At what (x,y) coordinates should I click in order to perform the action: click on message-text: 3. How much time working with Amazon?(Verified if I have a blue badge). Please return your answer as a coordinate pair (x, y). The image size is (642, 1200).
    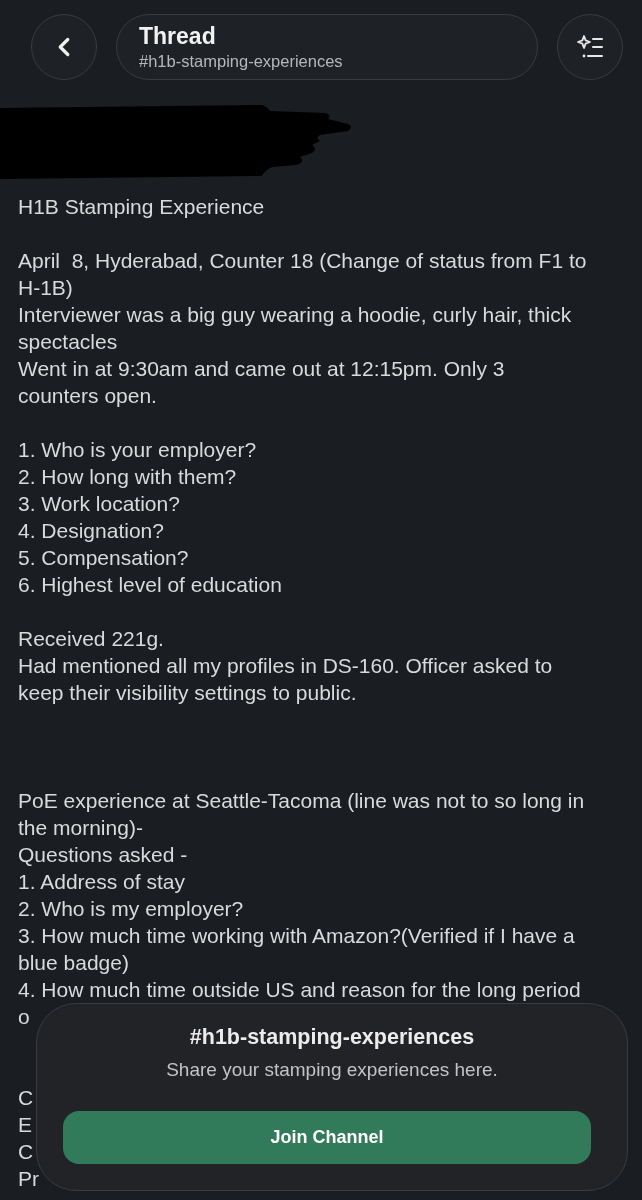
    Looking at the image, I should click on (297, 949).